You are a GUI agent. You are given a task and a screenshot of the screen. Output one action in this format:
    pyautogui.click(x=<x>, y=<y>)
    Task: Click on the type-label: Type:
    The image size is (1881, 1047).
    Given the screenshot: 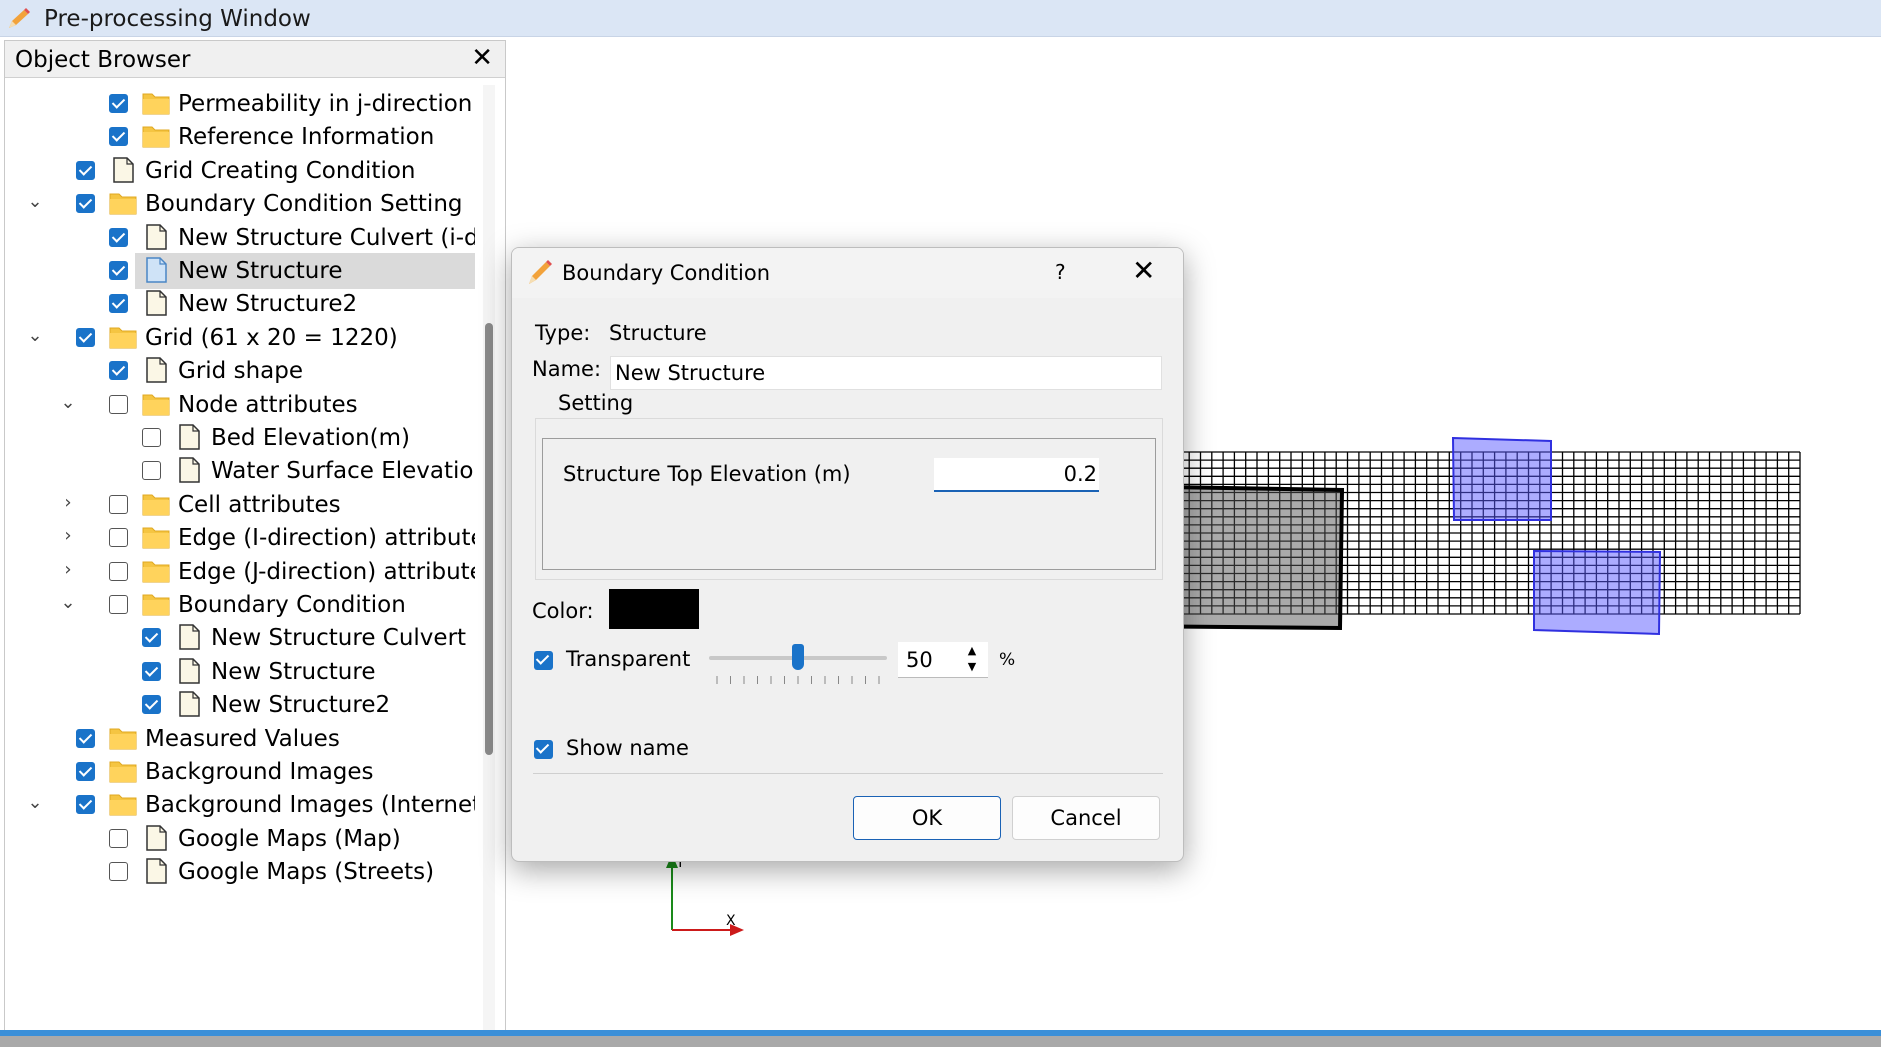 What is the action you would take?
    pyautogui.click(x=563, y=333)
    